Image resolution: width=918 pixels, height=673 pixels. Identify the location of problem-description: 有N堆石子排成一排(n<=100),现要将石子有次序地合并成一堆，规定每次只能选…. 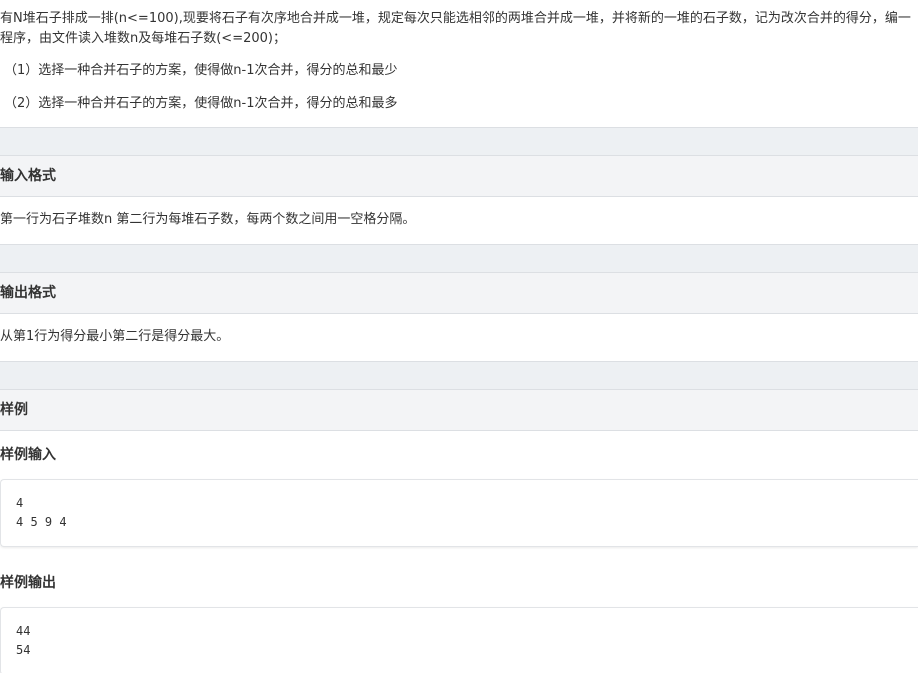
(455, 28).